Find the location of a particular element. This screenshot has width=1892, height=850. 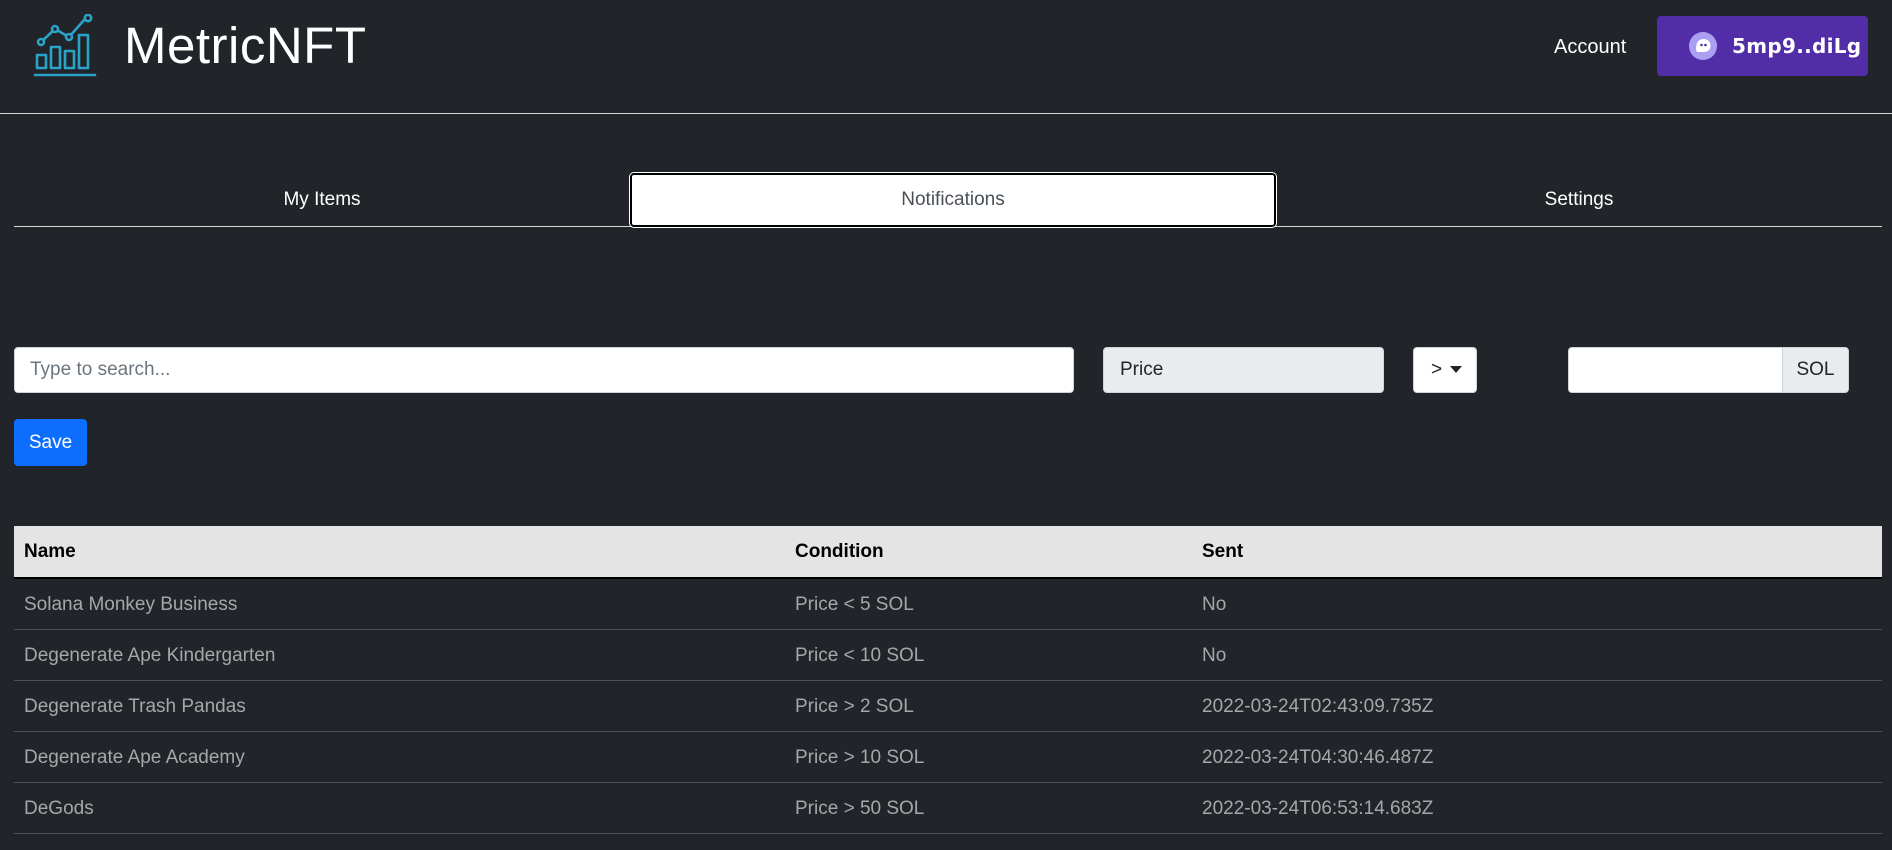

column-header-sent: Sent is located at coordinates (1223, 551).